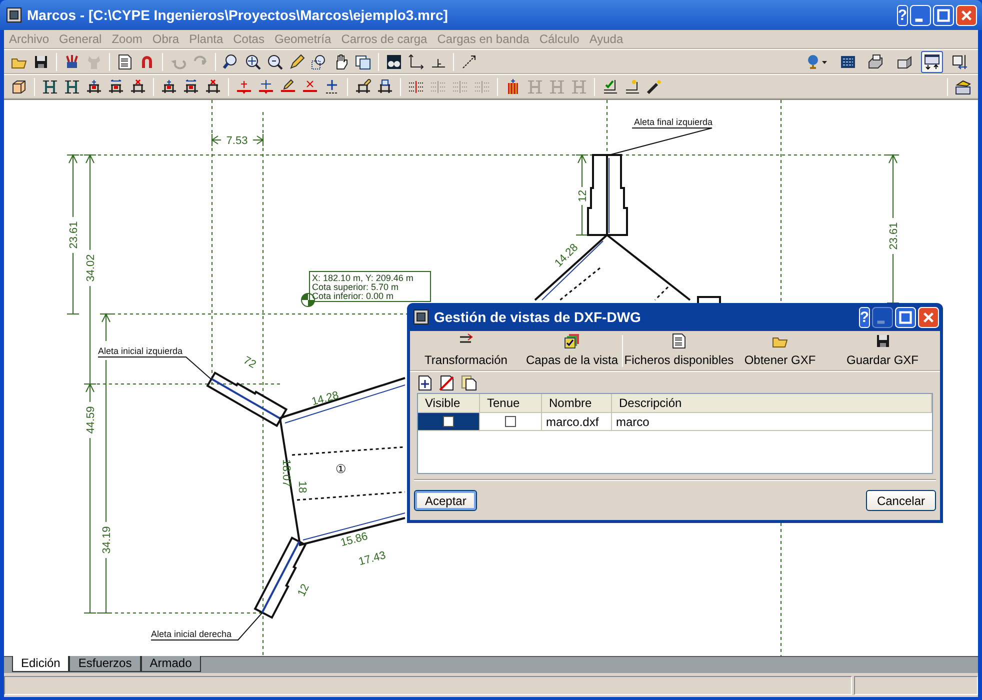 This screenshot has width=982, height=700. Describe the element at coordinates (385, 86) in the screenshot. I see `frame-box-icon` at that location.